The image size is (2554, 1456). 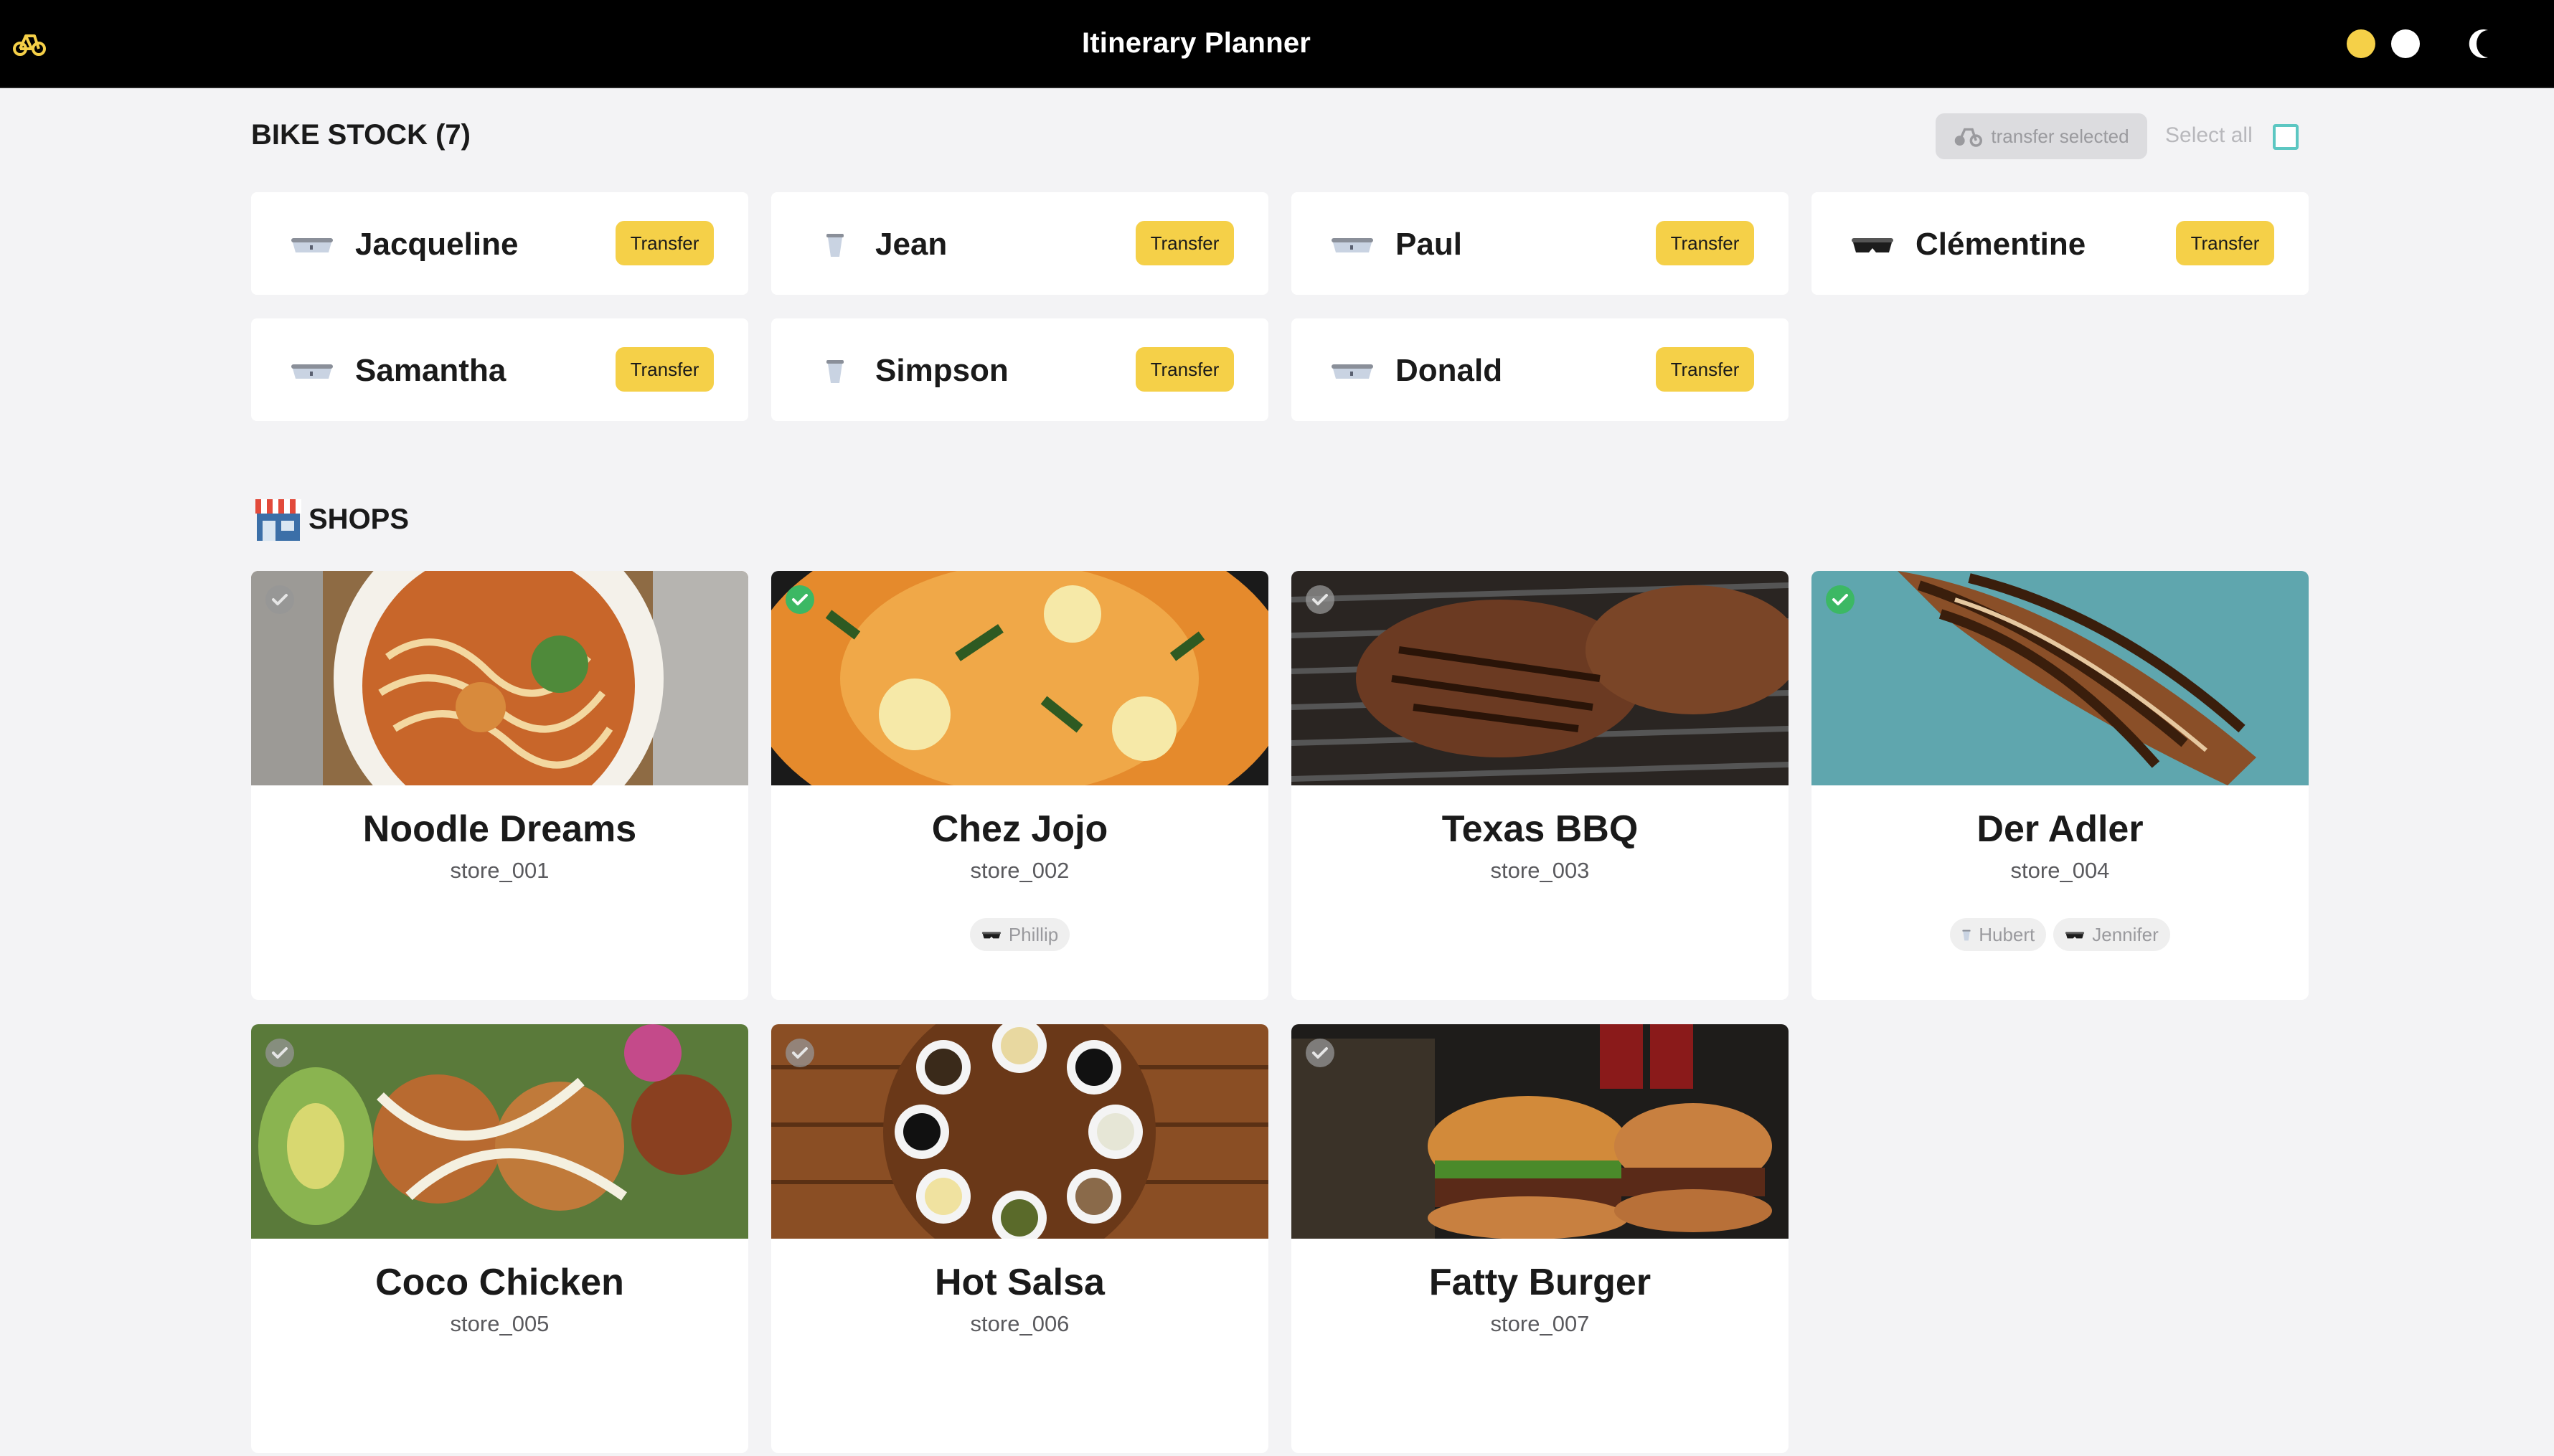 What do you see at coordinates (499, 1282) in the screenshot?
I see `shop-name: Coco Chicken` at bounding box center [499, 1282].